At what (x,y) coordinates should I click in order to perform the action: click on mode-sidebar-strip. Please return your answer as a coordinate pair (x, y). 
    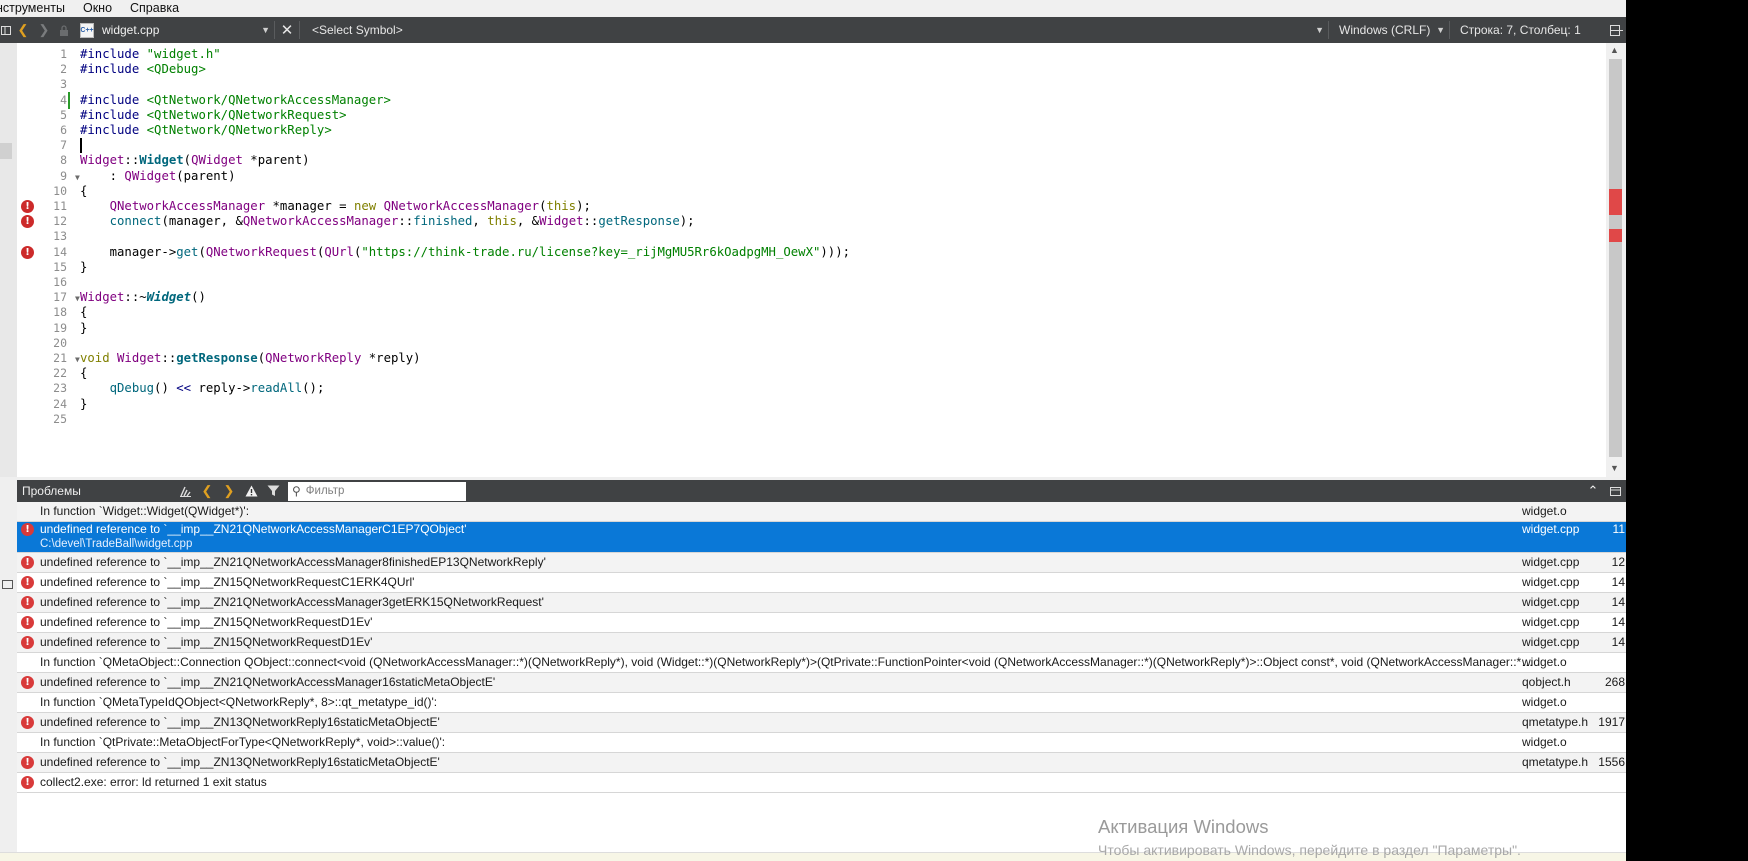
    Looking at the image, I should click on (8, 260).